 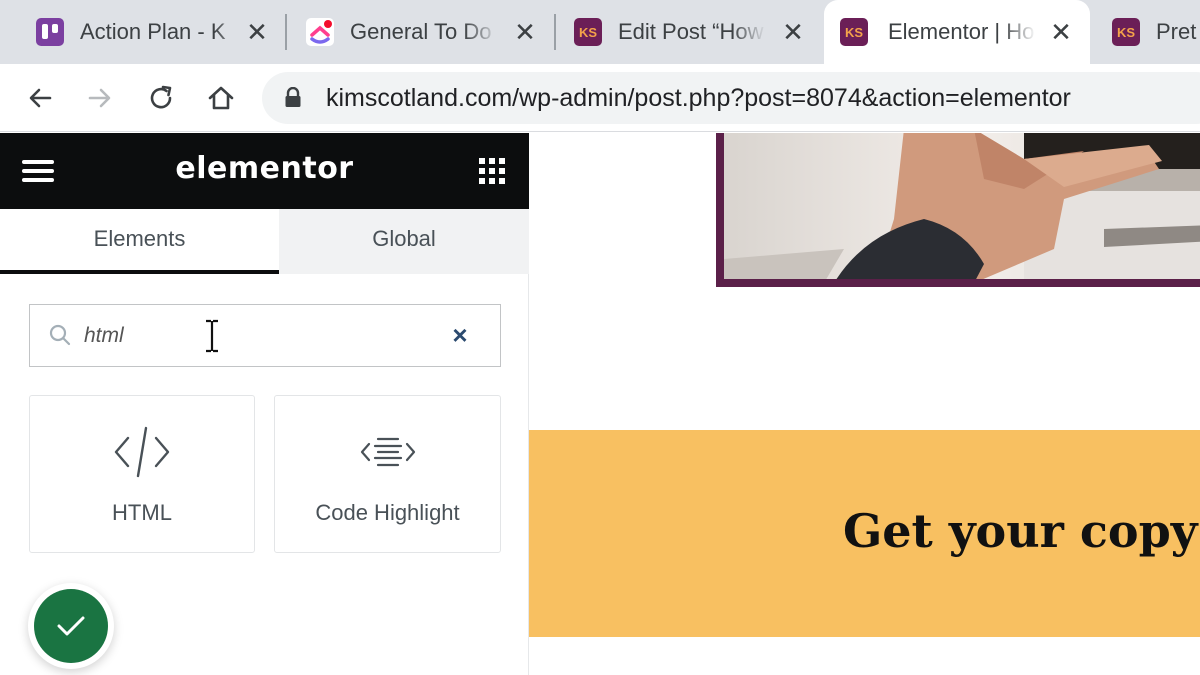 I want to click on tab-pret: KS Pret, so click(x=1148, y=32).